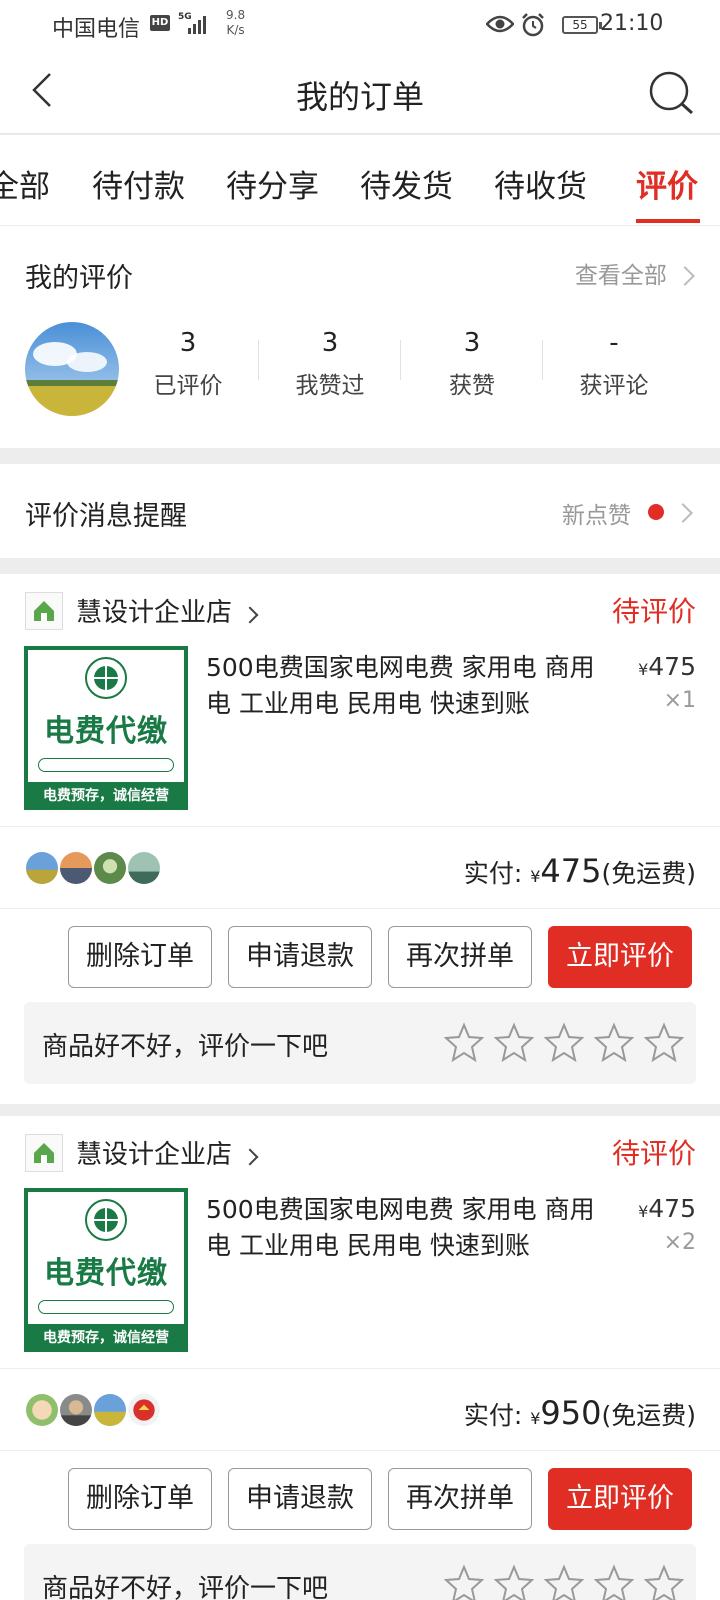 This screenshot has height=1600, width=720. What do you see at coordinates (596, 516) in the screenshot?
I see `new-like-tag: 新点赞` at bounding box center [596, 516].